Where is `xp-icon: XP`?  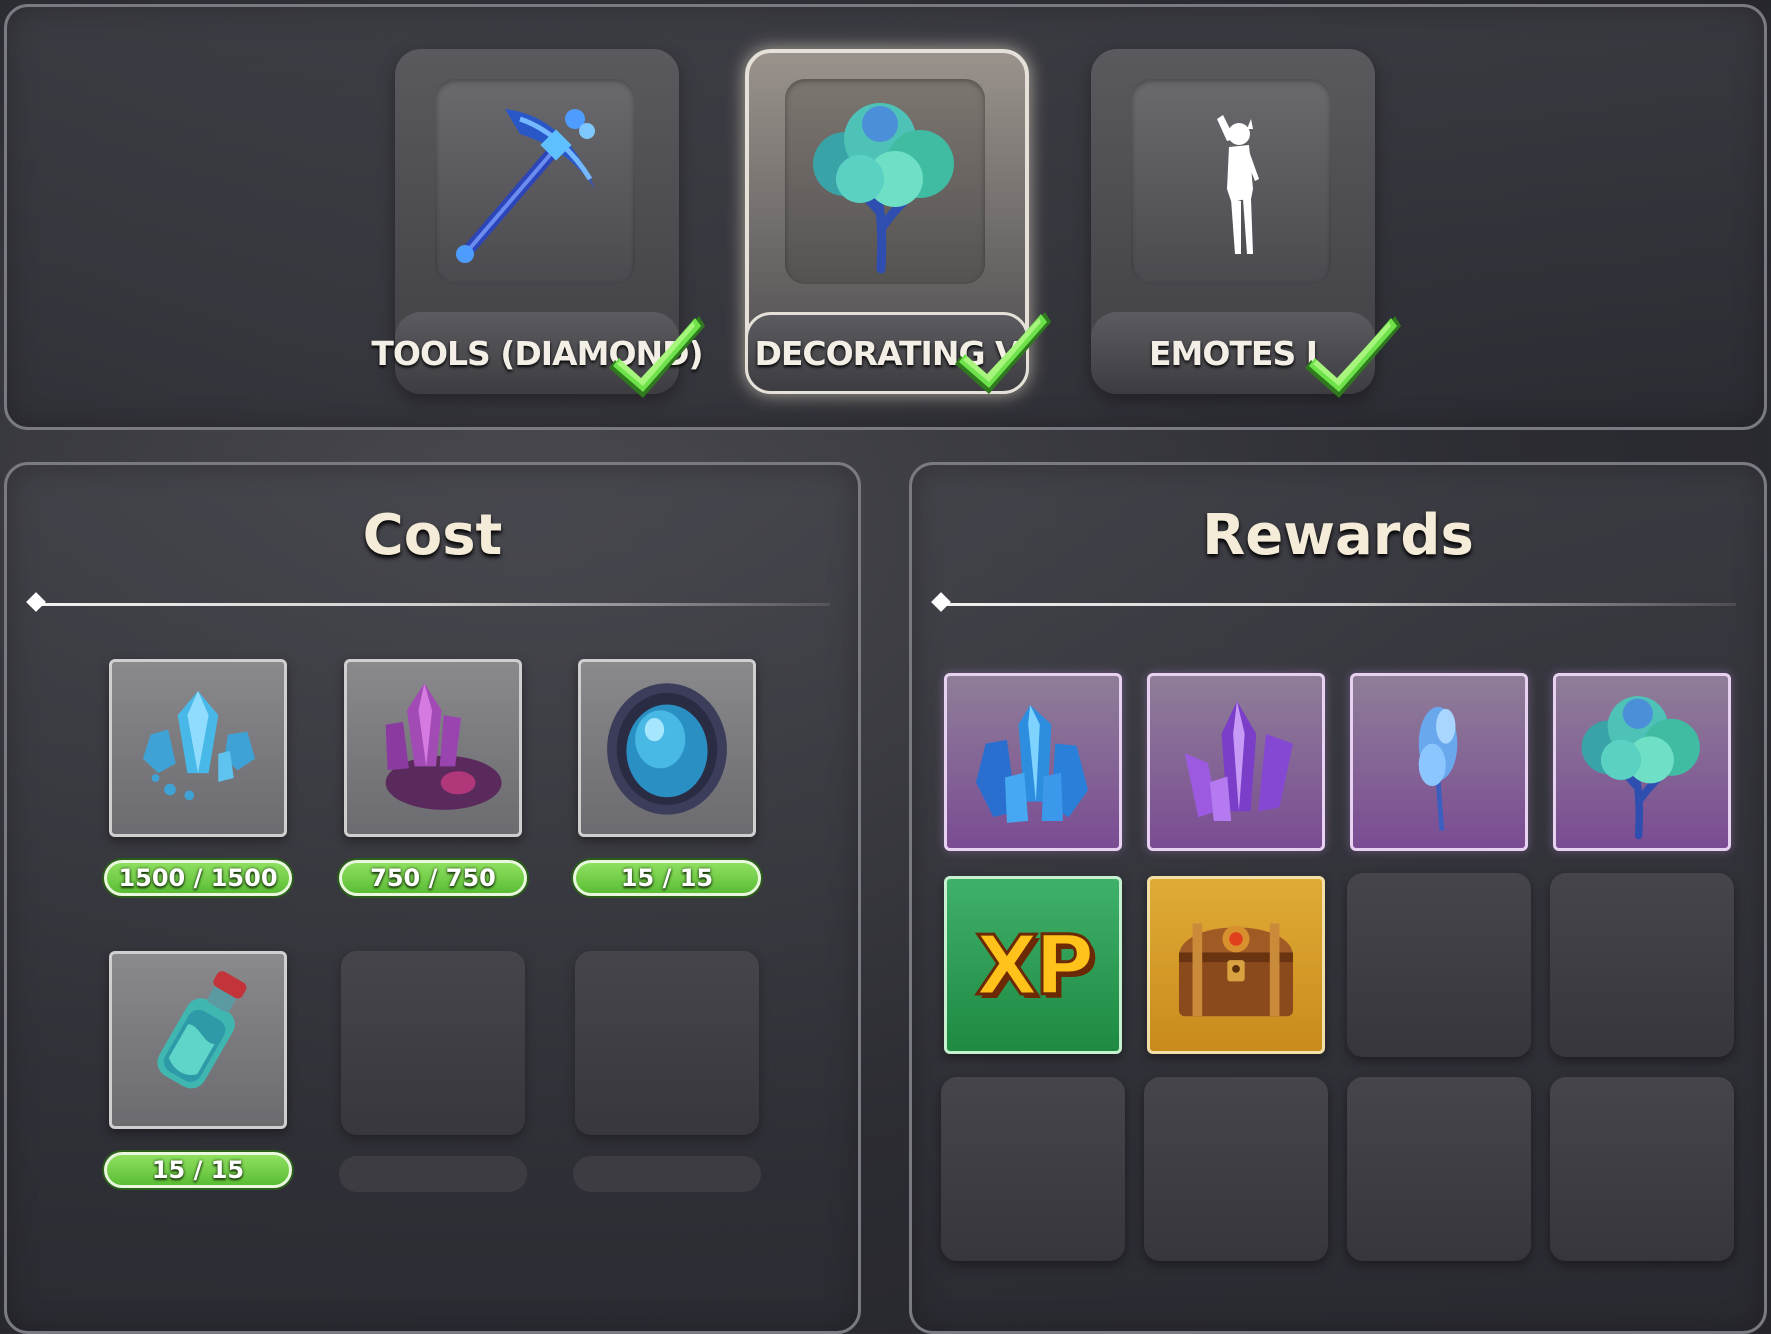 xp-icon: XP is located at coordinates (1035, 967).